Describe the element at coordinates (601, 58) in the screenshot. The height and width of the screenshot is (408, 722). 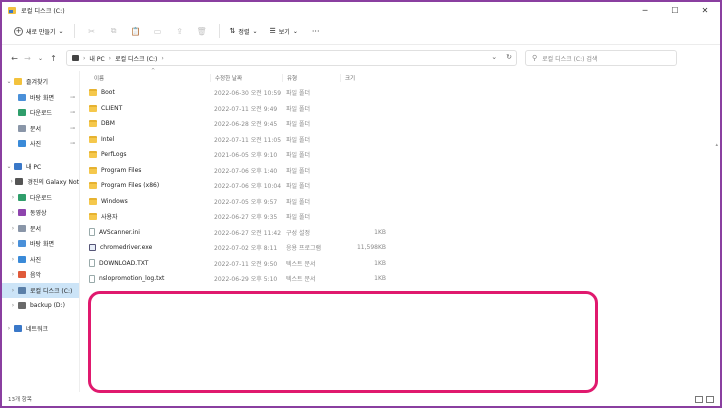
I see `search-box: ⚲ 로컬 디스크 (C:) 검색` at that location.